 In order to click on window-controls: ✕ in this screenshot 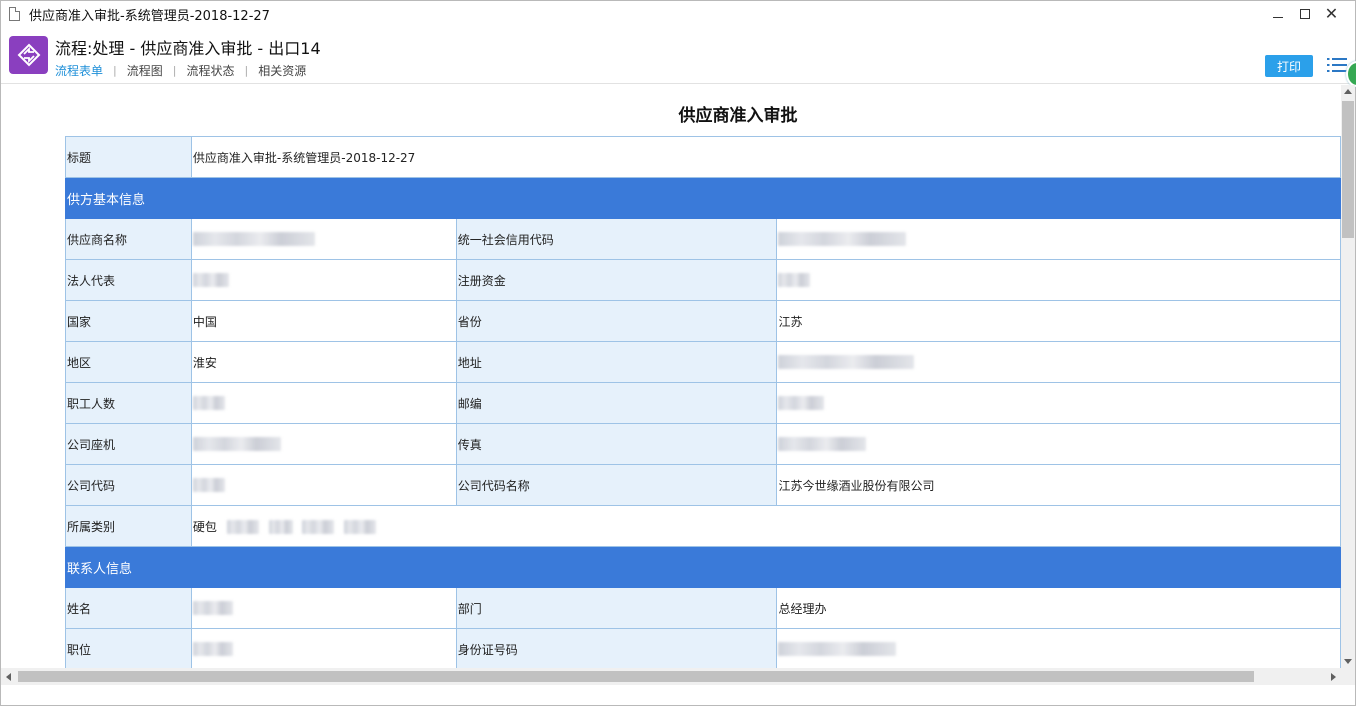, I will do `click(1304, 14)`.